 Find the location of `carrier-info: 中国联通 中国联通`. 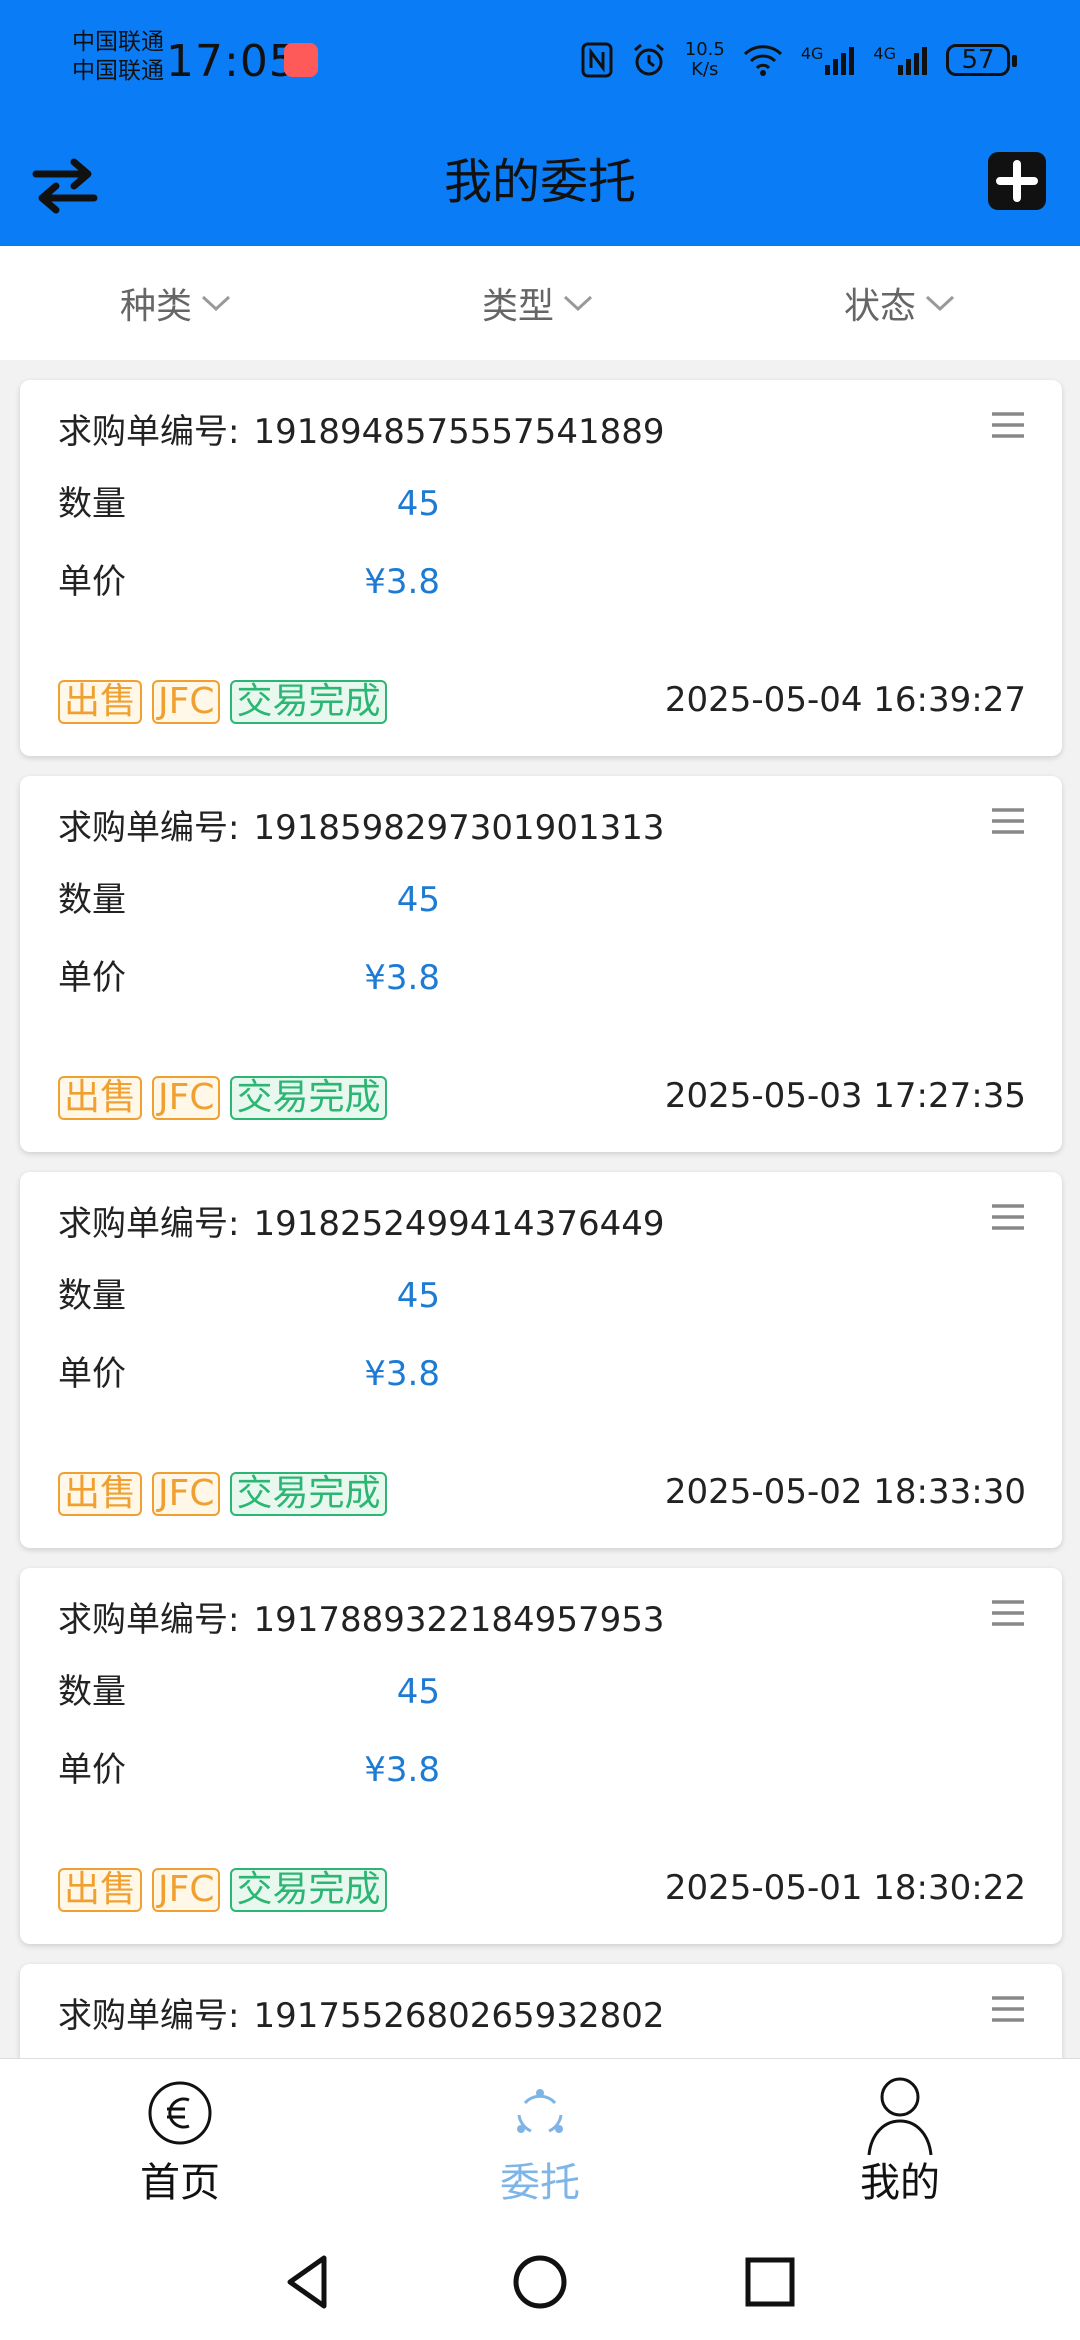

carrier-info: 中国联通 中国联通 is located at coordinates (118, 57).